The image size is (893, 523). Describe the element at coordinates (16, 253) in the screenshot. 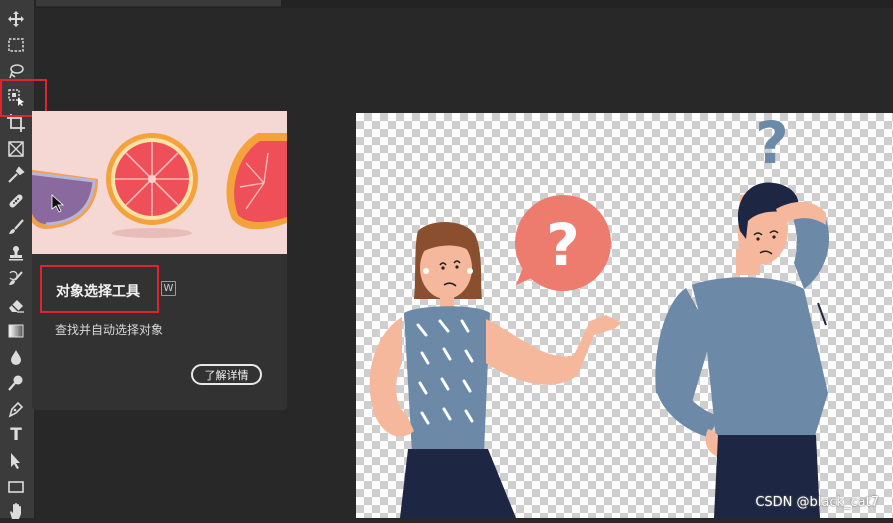

I see `clone-stamp-icon` at that location.